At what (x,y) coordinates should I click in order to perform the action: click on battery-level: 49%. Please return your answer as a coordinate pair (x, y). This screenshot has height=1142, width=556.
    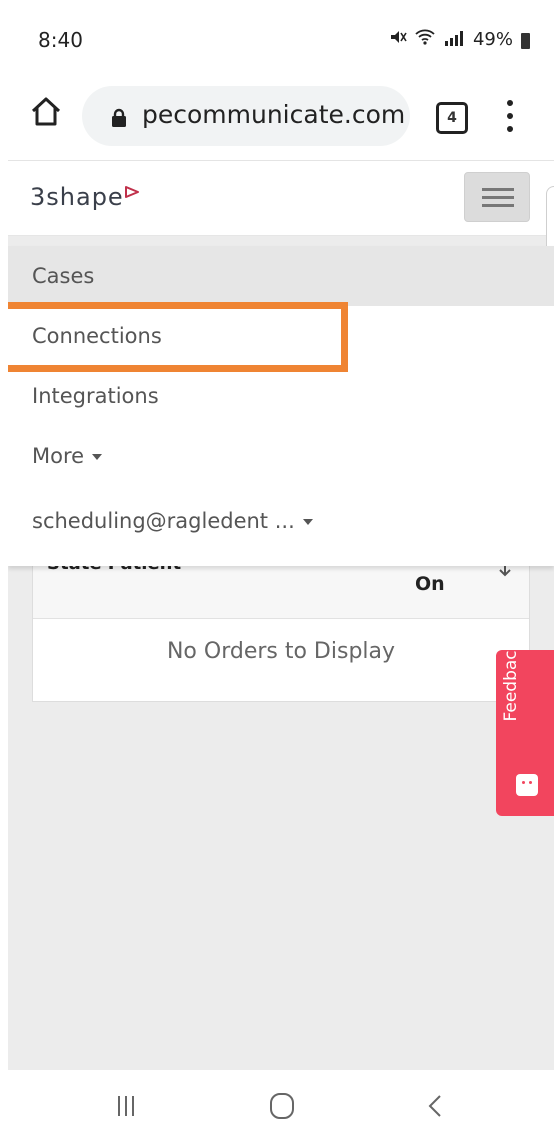
    Looking at the image, I should click on (492, 39).